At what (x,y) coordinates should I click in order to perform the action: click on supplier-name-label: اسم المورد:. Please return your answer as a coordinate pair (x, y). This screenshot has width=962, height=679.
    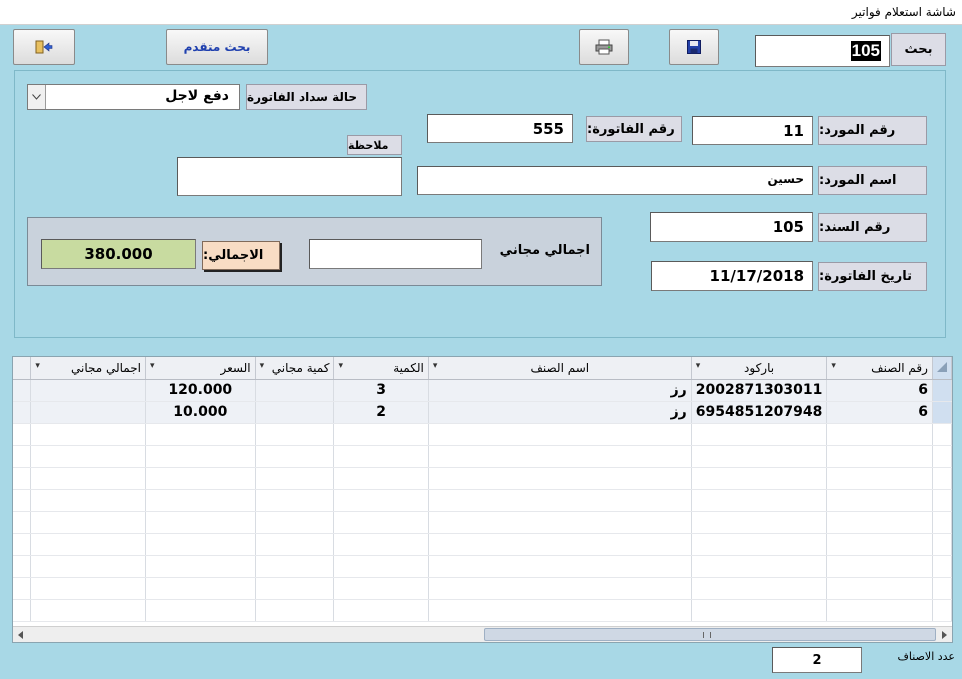
    Looking at the image, I should click on (872, 180).